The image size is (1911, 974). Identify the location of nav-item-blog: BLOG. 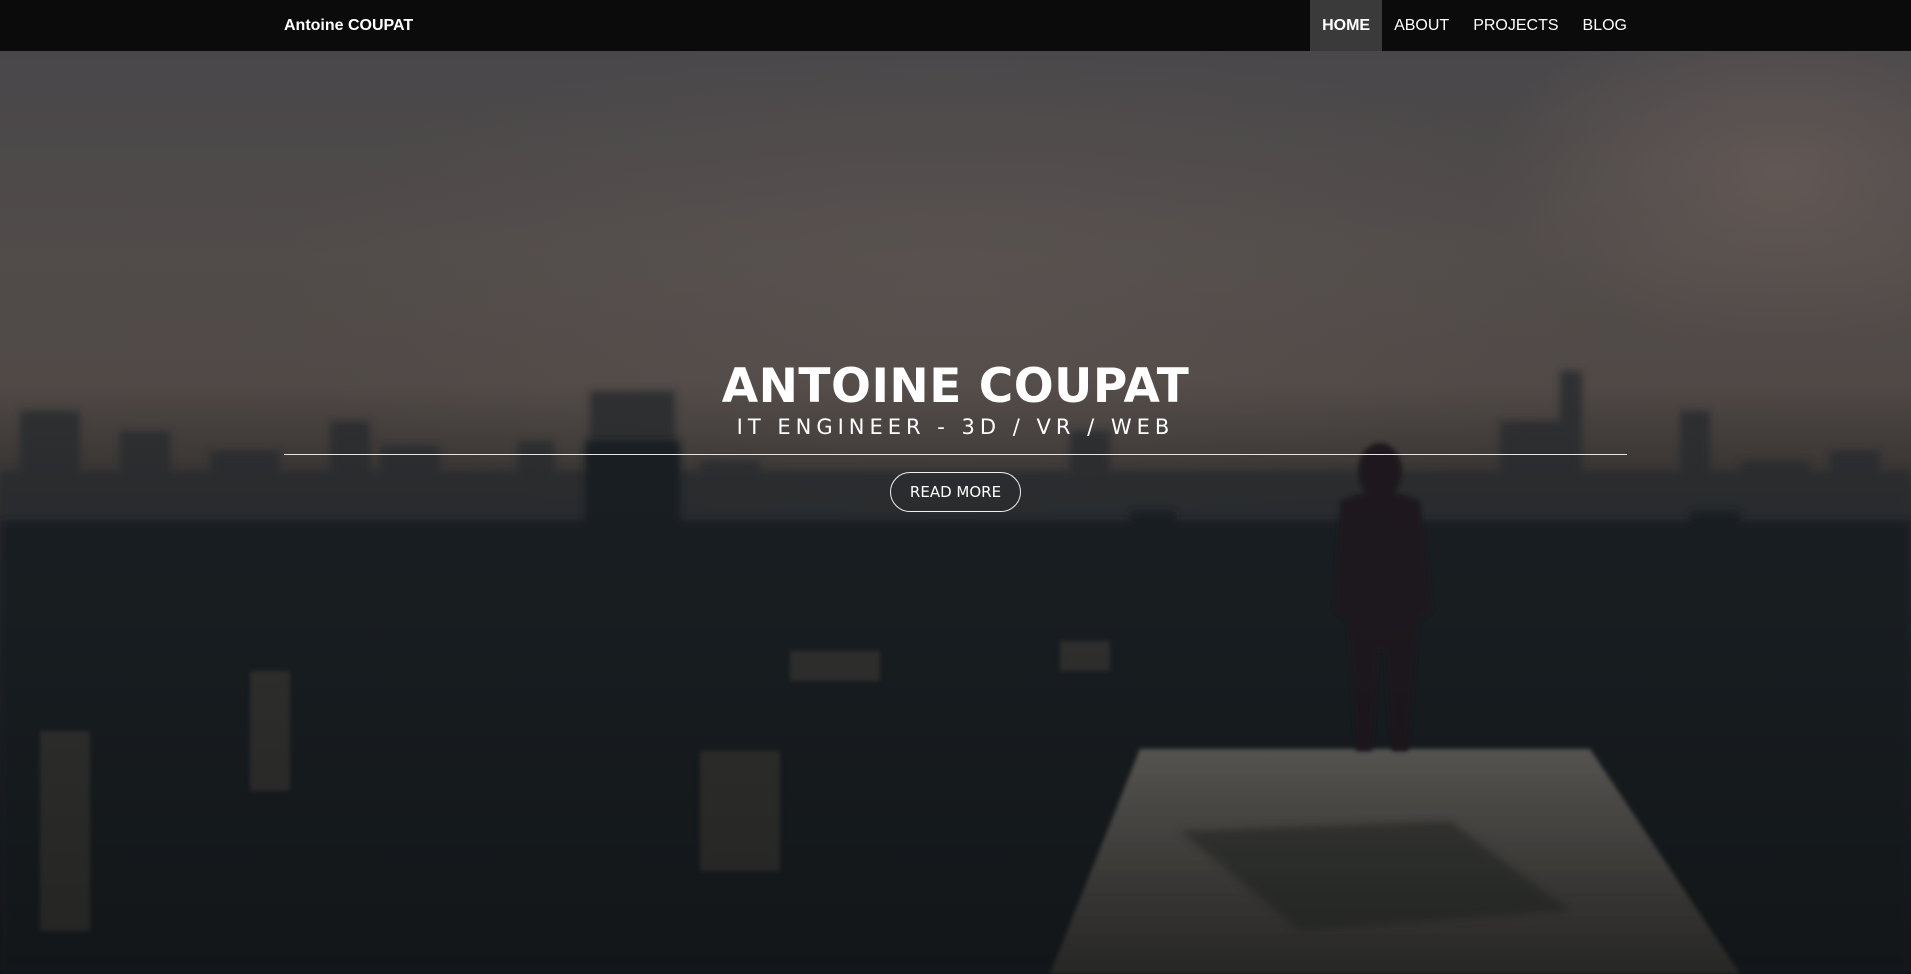
(1605, 25).